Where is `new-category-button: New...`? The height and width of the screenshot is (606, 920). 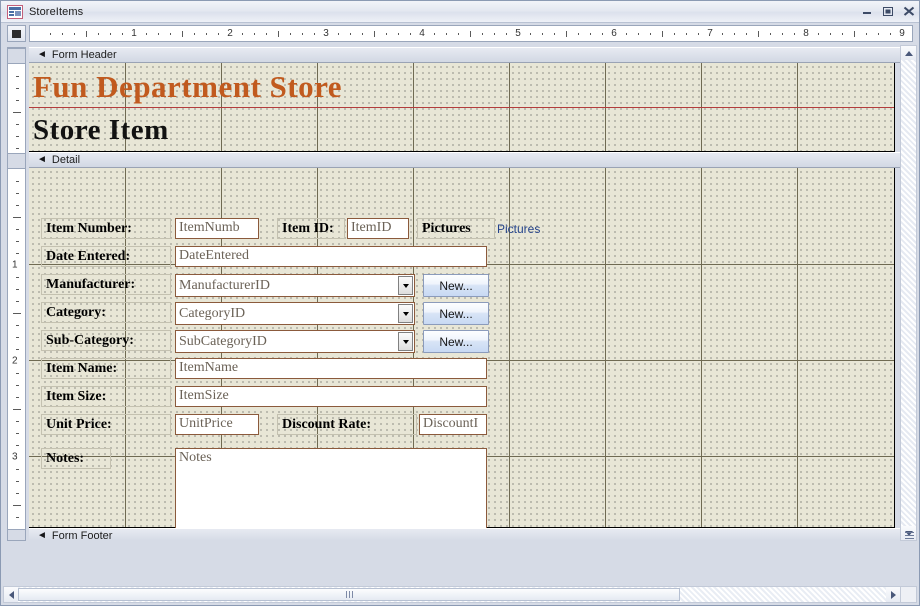 new-category-button: New... is located at coordinates (456, 313).